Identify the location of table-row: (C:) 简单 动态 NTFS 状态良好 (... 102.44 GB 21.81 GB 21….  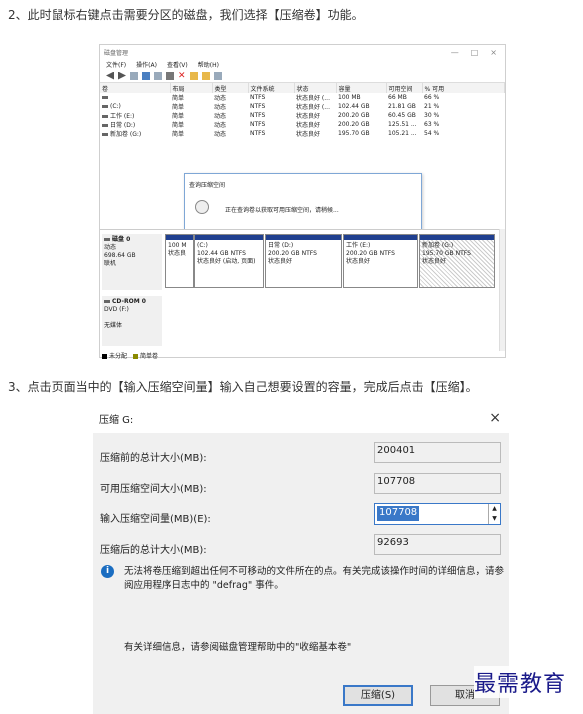
(302, 106).